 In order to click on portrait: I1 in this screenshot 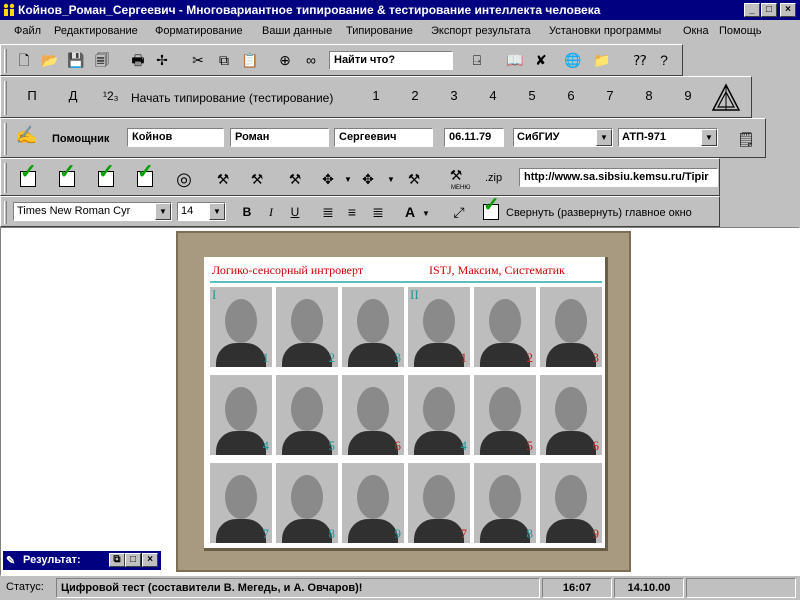, I will do `click(241, 327)`.